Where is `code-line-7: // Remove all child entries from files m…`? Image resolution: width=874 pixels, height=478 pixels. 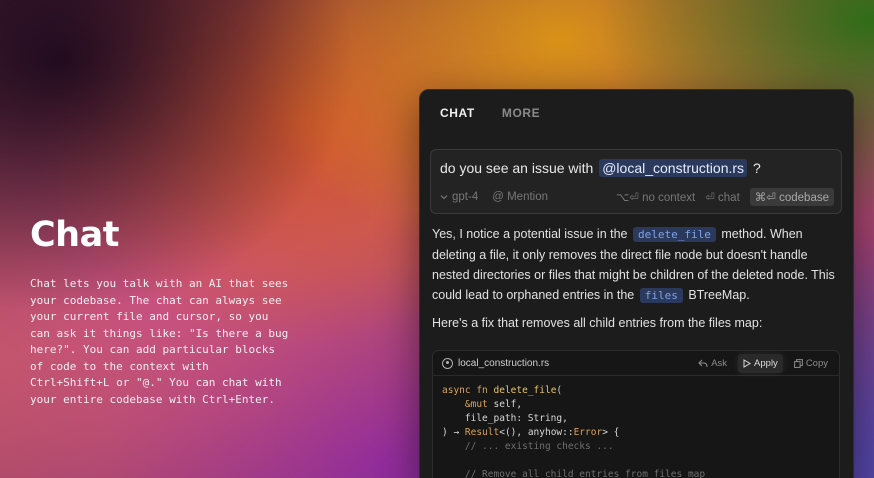 code-line-7: // Remove all child entries from files m… is located at coordinates (573, 473).